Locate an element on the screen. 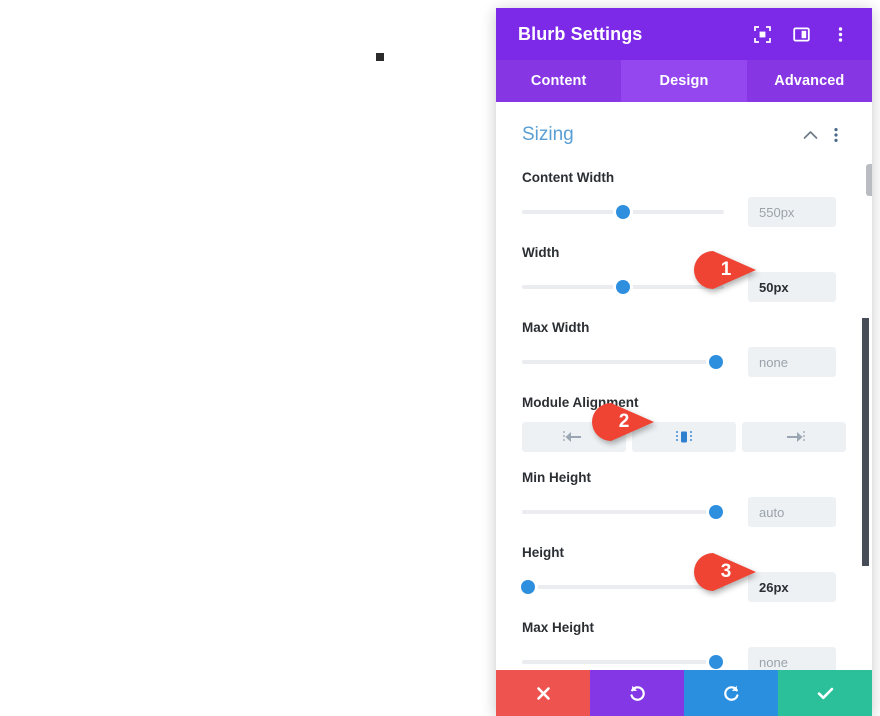  close-icon is located at coordinates (543, 693).